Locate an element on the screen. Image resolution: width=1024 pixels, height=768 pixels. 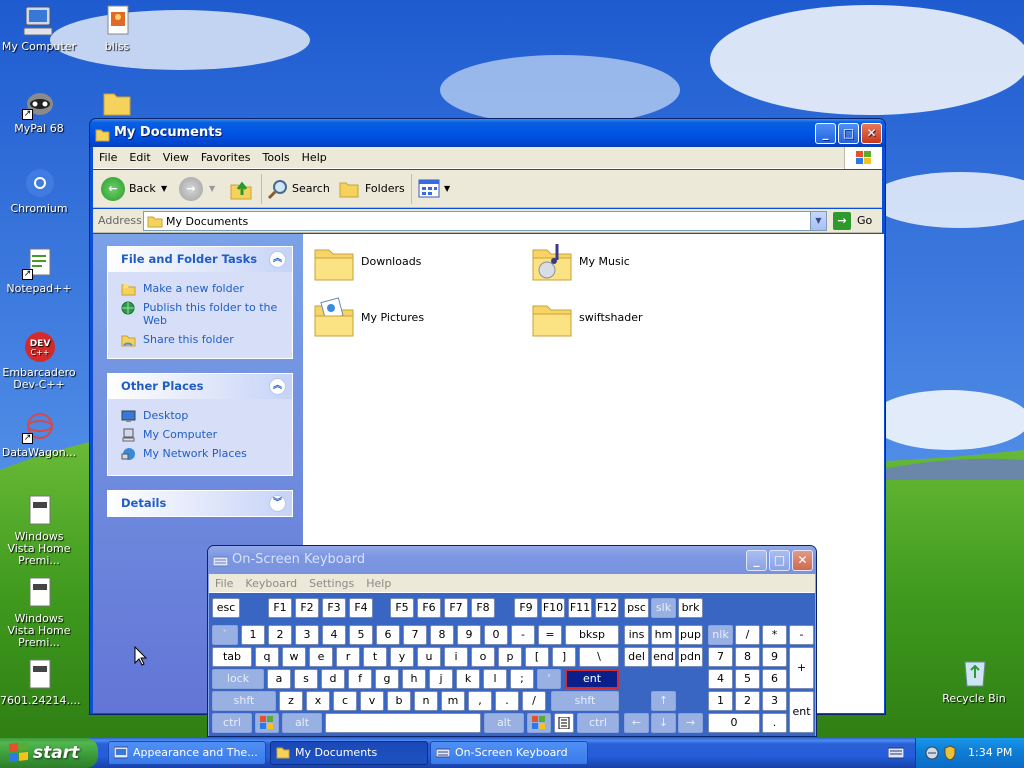
key-slash: / is located at coordinates (534, 701).